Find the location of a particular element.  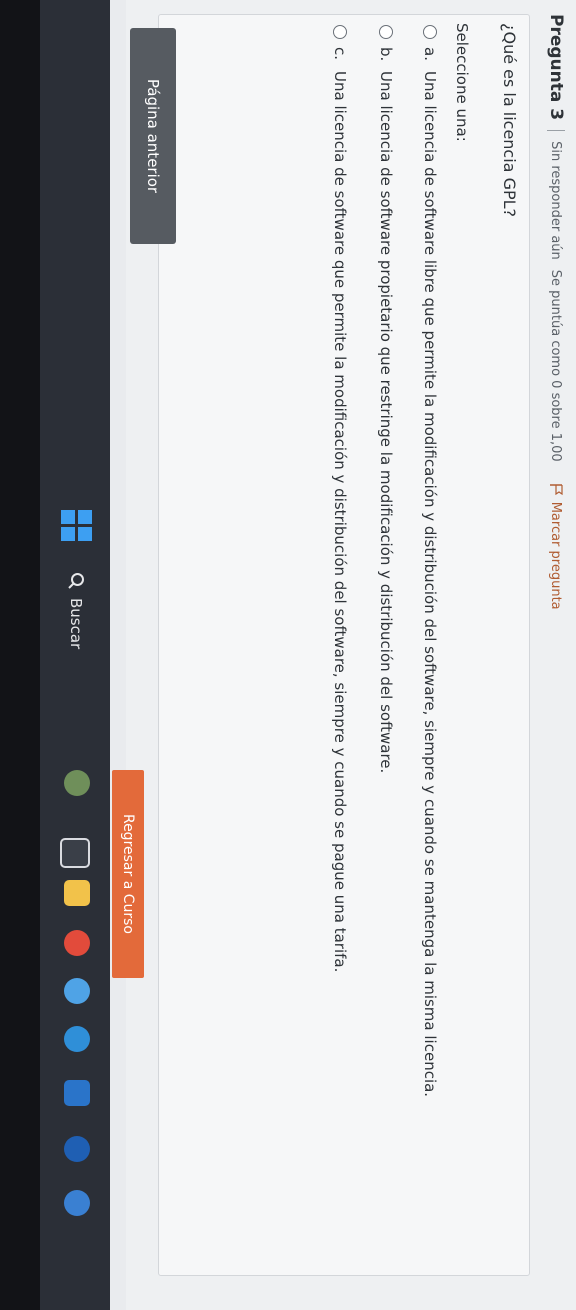

flag-question-button: Marcar pregunta is located at coordinates (556, 547).